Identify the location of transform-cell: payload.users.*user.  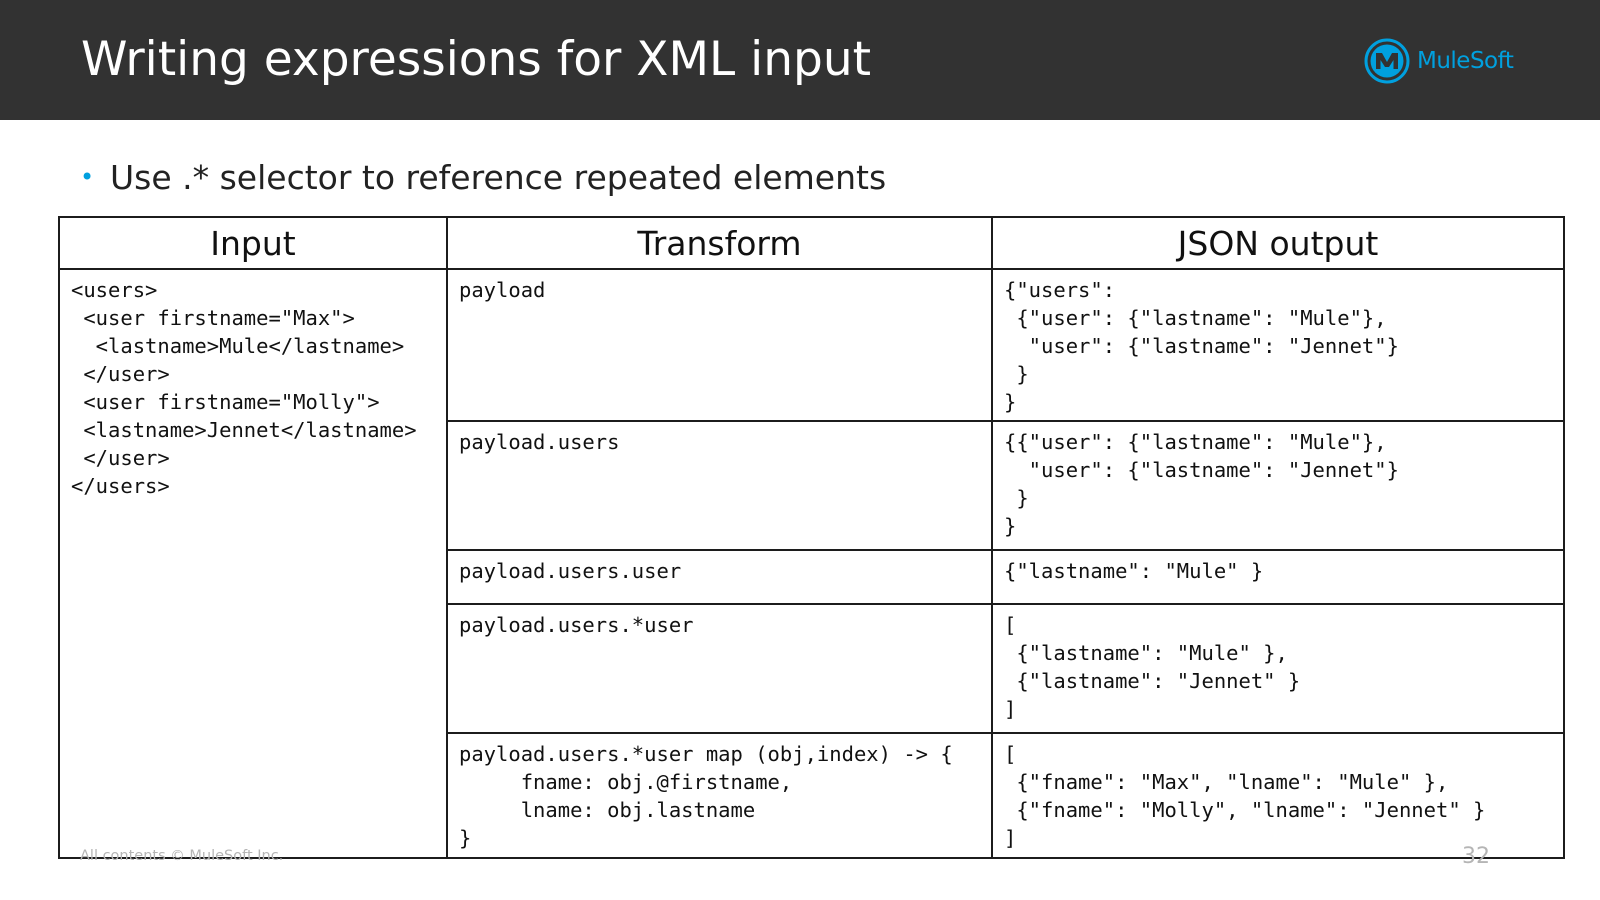
(719, 668).